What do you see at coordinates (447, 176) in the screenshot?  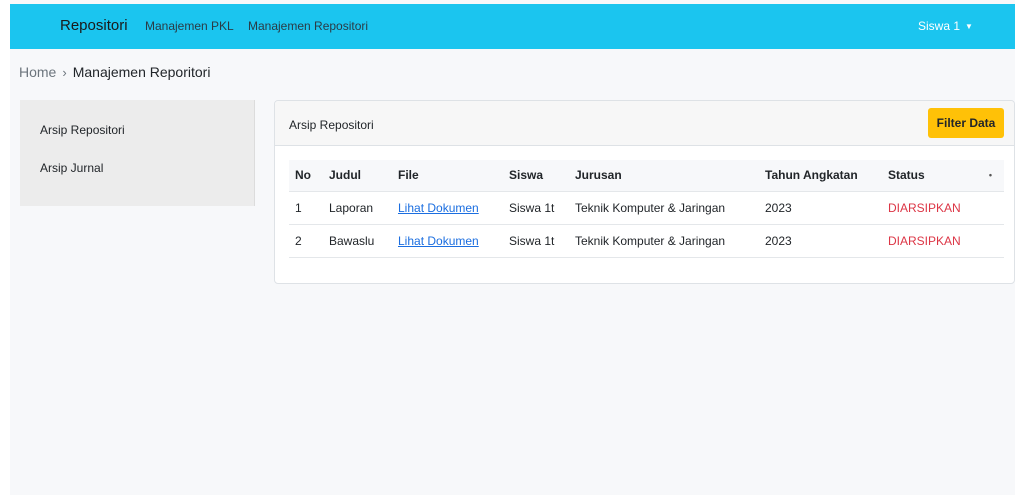 I see `header-file: File` at bounding box center [447, 176].